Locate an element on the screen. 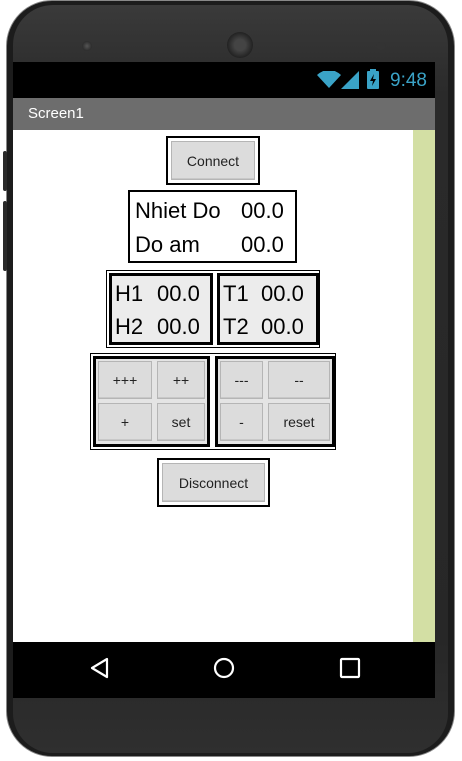 The image size is (462, 761). app-title-bar: Screen1 is located at coordinates (224, 114).